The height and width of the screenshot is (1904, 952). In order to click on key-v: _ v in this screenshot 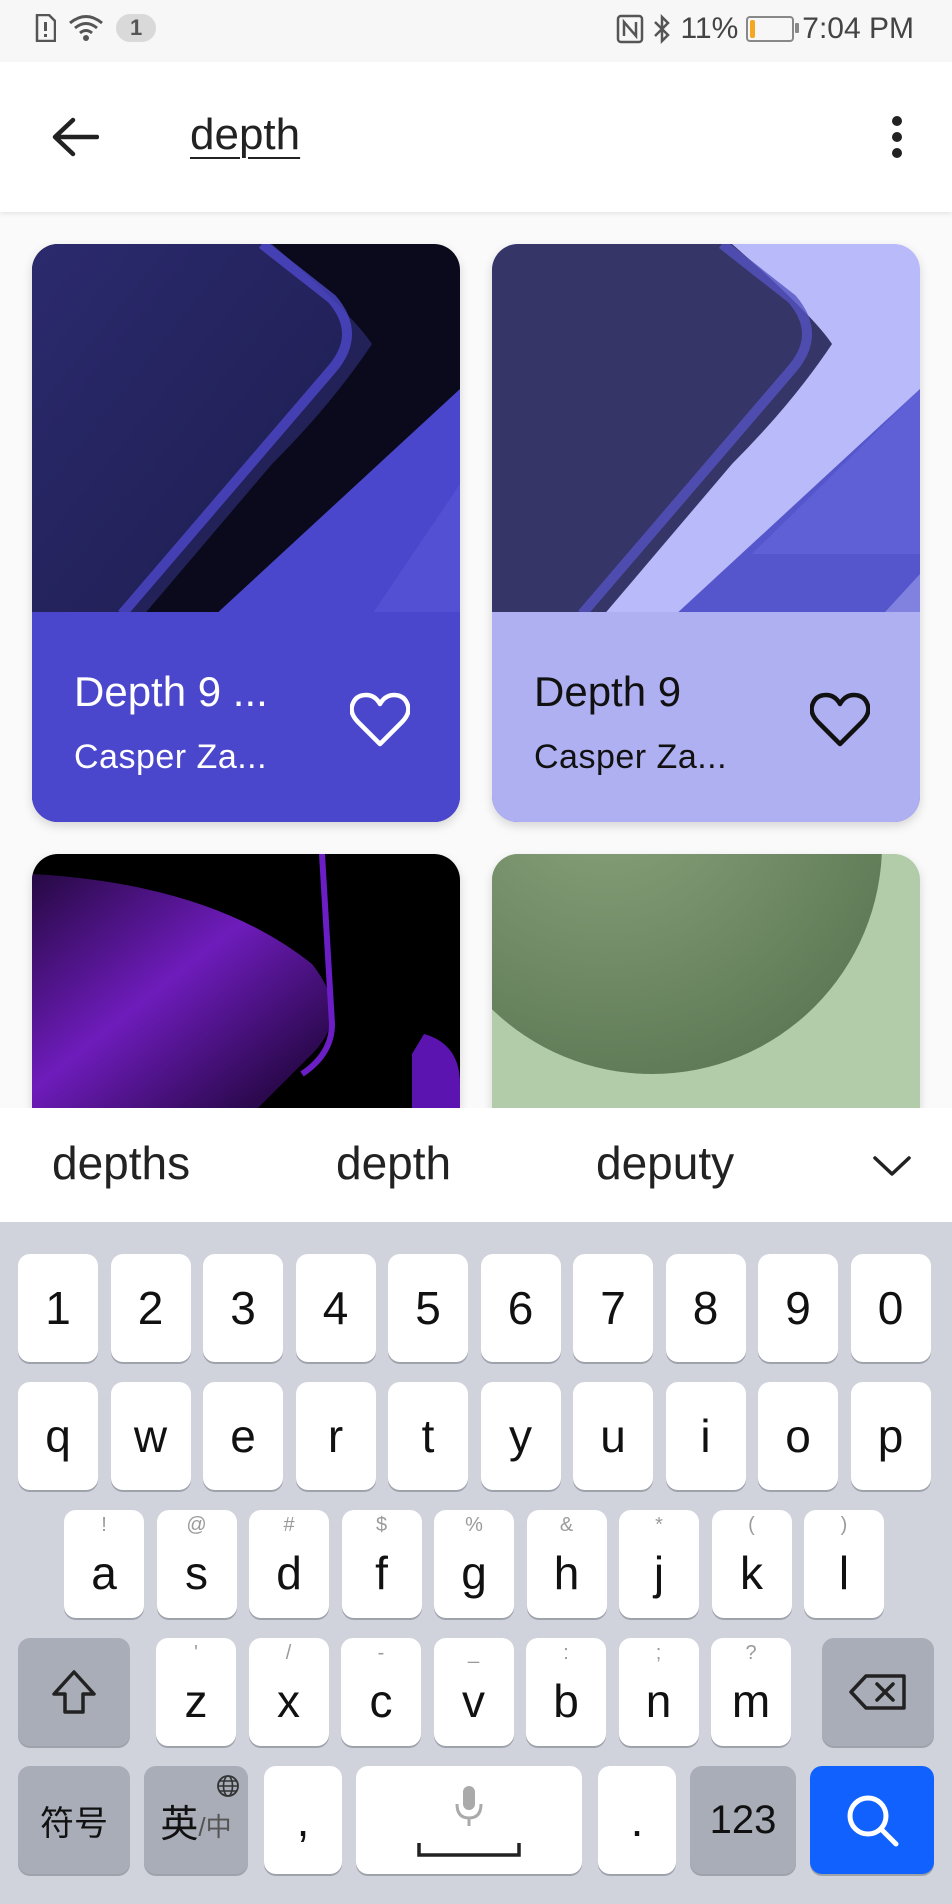, I will do `click(473, 1692)`.